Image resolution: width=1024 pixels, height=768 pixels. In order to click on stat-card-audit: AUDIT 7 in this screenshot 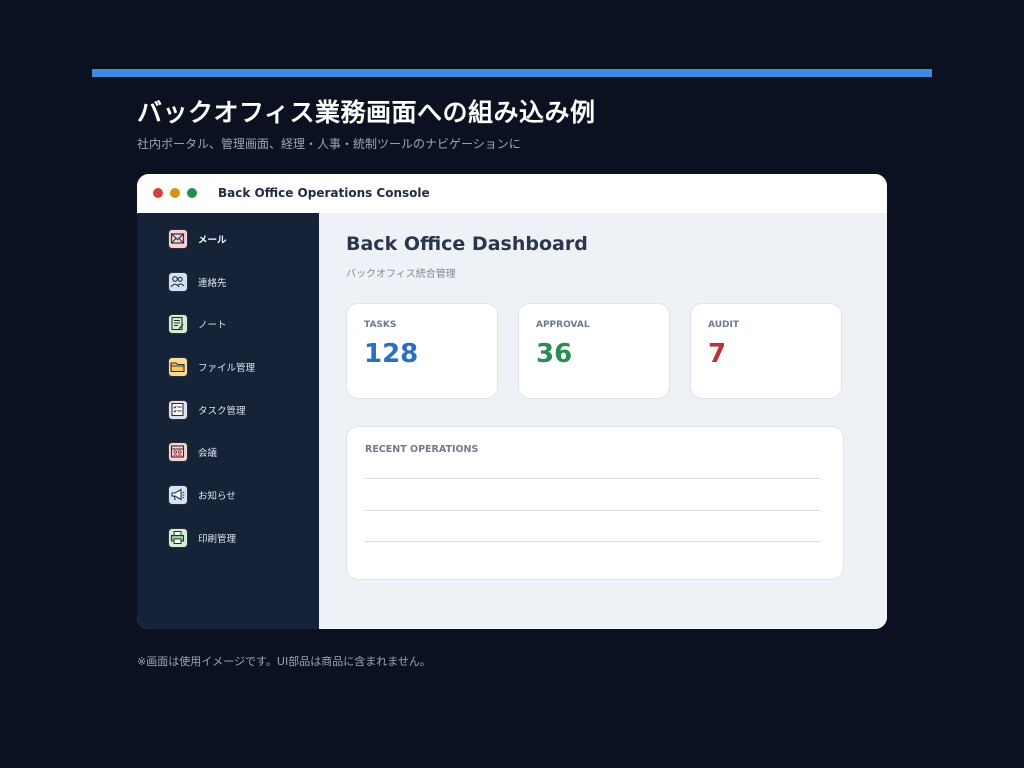, I will do `click(766, 351)`.